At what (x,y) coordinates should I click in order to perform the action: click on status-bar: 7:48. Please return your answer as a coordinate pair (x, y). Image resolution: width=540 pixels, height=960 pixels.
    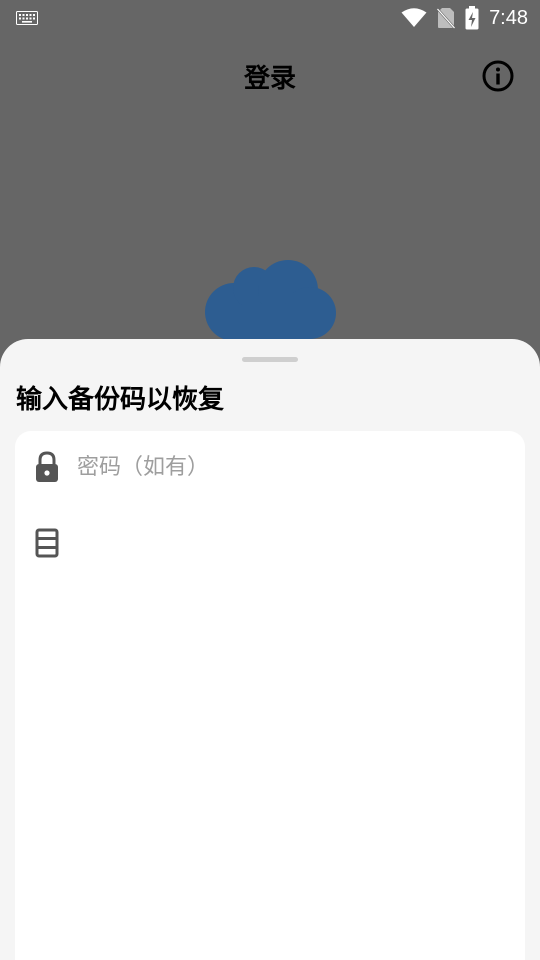
    Looking at the image, I should click on (270, 18).